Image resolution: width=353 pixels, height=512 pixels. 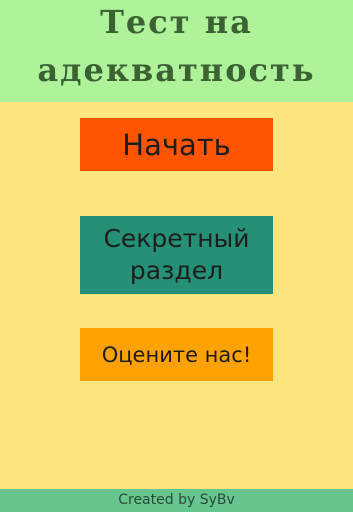 What do you see at coordinates (176, 22) in the screenshot?
I see `app-title-line1: Тест на` at bounding box center [176, 22].